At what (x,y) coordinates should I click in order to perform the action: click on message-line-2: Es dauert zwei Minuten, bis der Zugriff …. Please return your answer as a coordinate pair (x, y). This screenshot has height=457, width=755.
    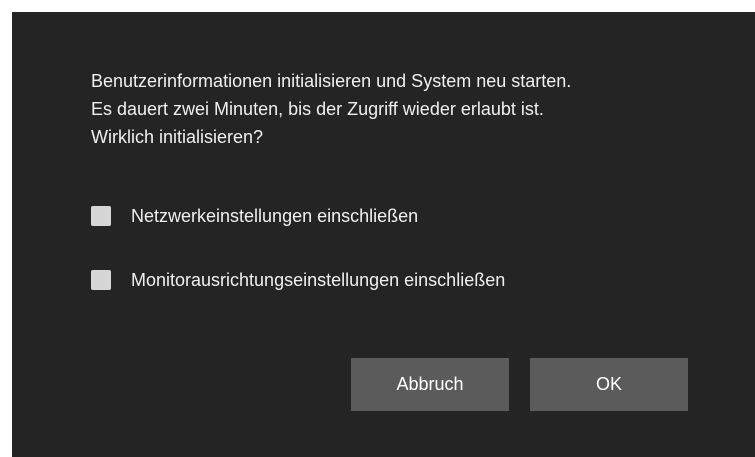
    Looking at the image, I should click on (317, 109).